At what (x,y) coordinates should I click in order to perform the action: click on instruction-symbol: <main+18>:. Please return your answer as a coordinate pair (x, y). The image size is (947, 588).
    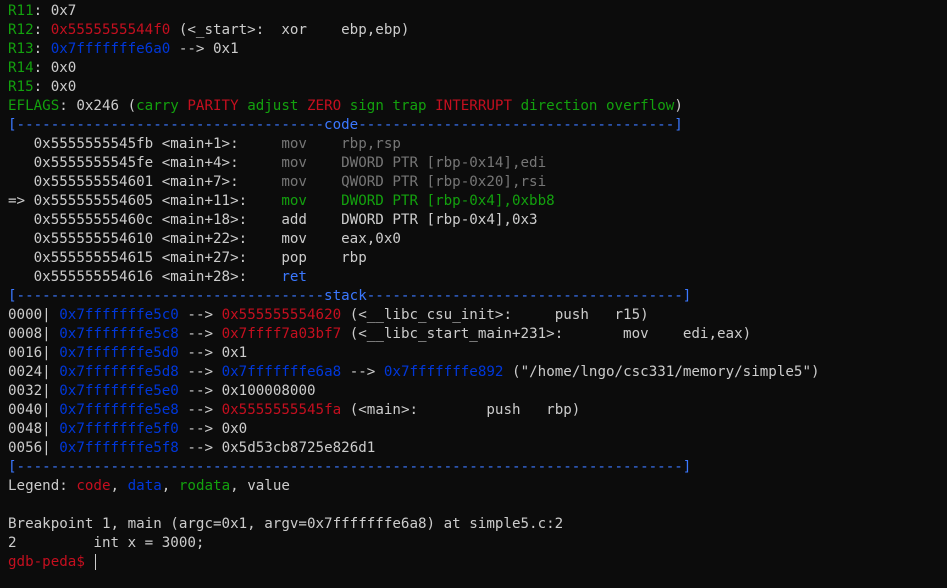
    Looking at the image, I should click on (217, 220).